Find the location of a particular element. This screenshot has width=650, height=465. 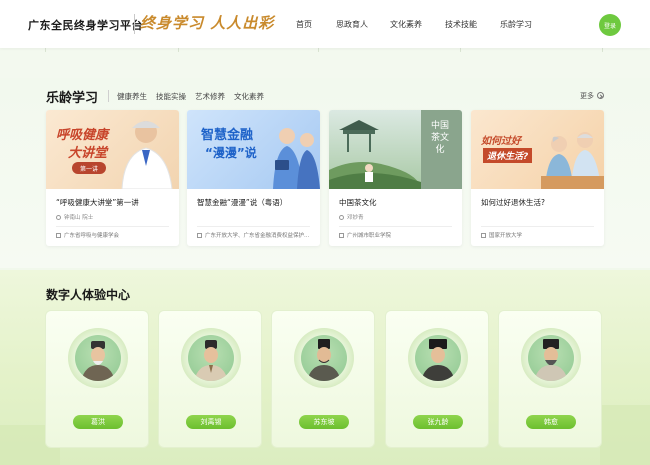

course-thumbnail: 智慧金融 “漫漫”说 is located at coordinates (253, 149).